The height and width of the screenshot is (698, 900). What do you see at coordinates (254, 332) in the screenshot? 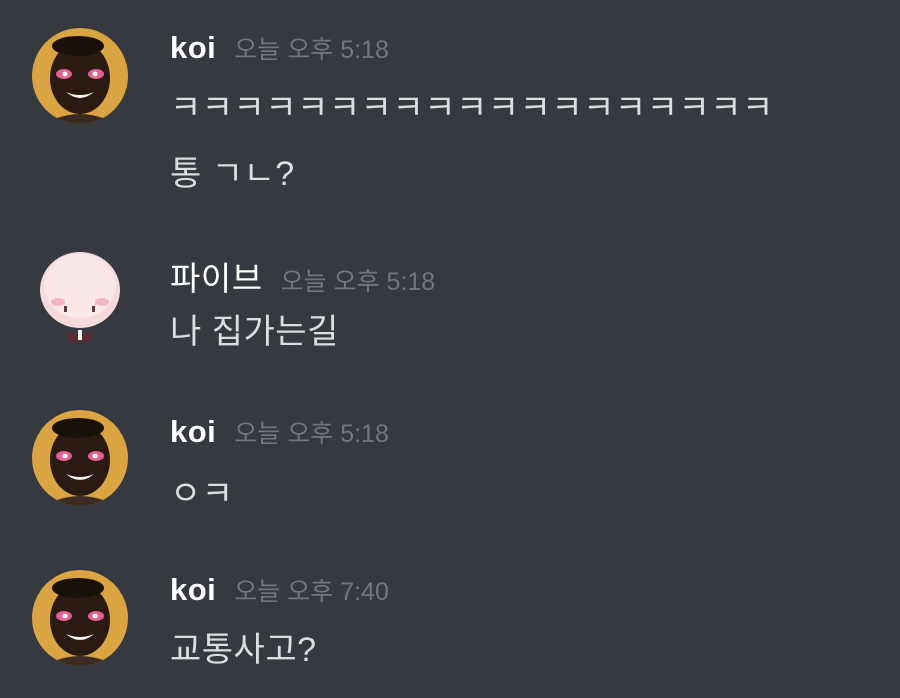
I see `message-text: 나 집가는길` at bounding box center [254, 332].